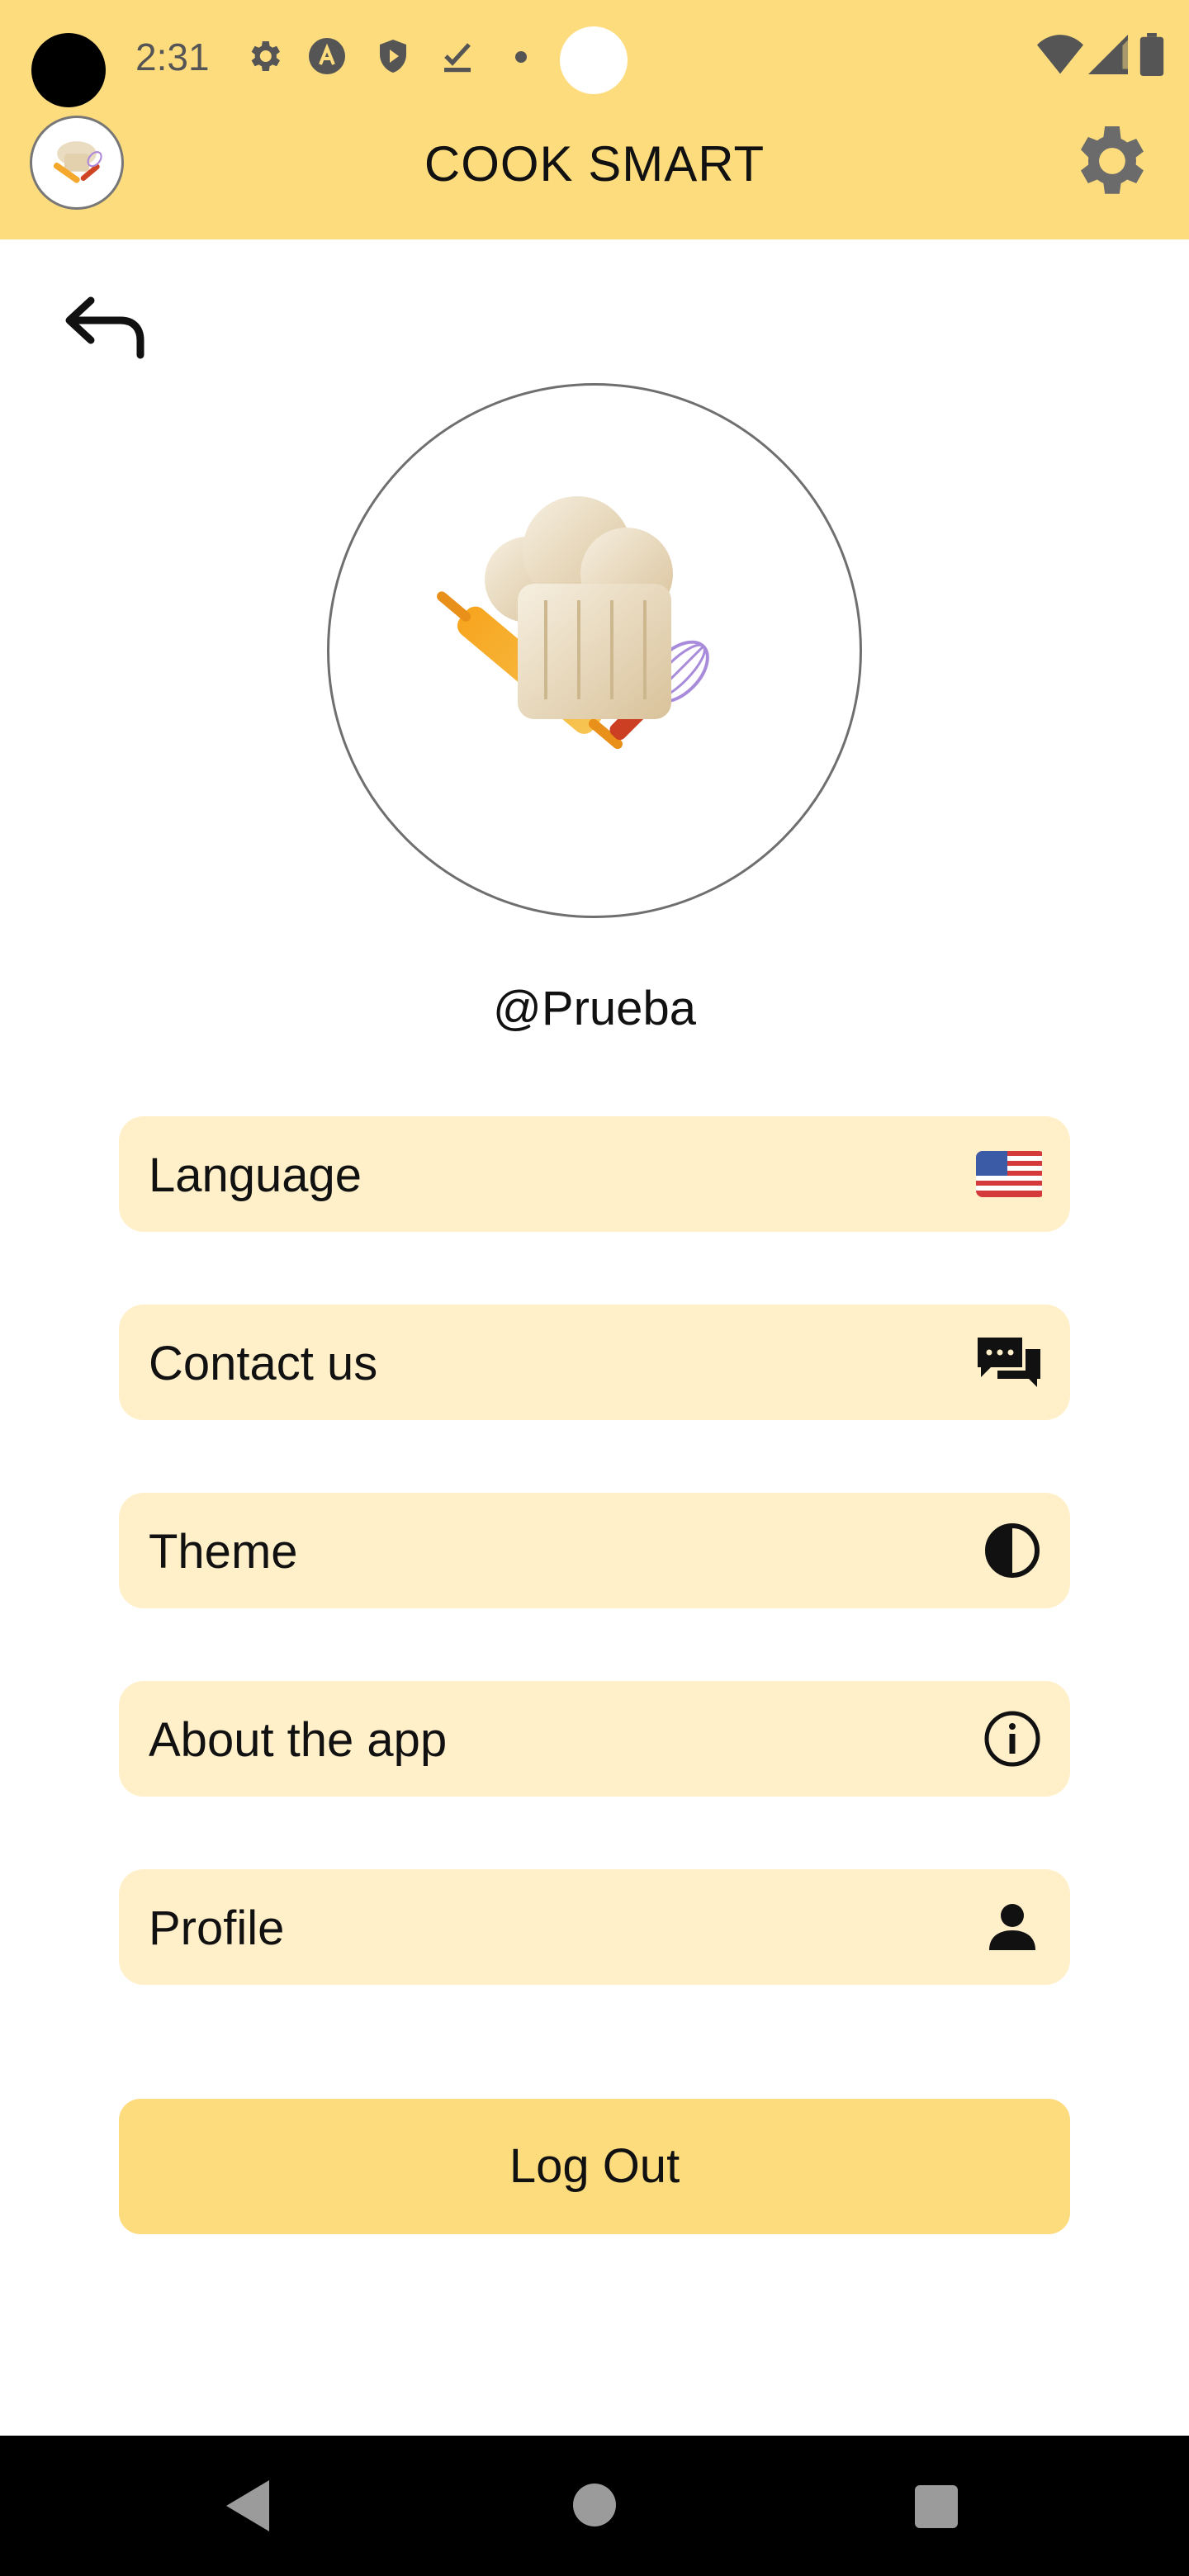  I want to click on status-time: 2:31, so click(172, 57).